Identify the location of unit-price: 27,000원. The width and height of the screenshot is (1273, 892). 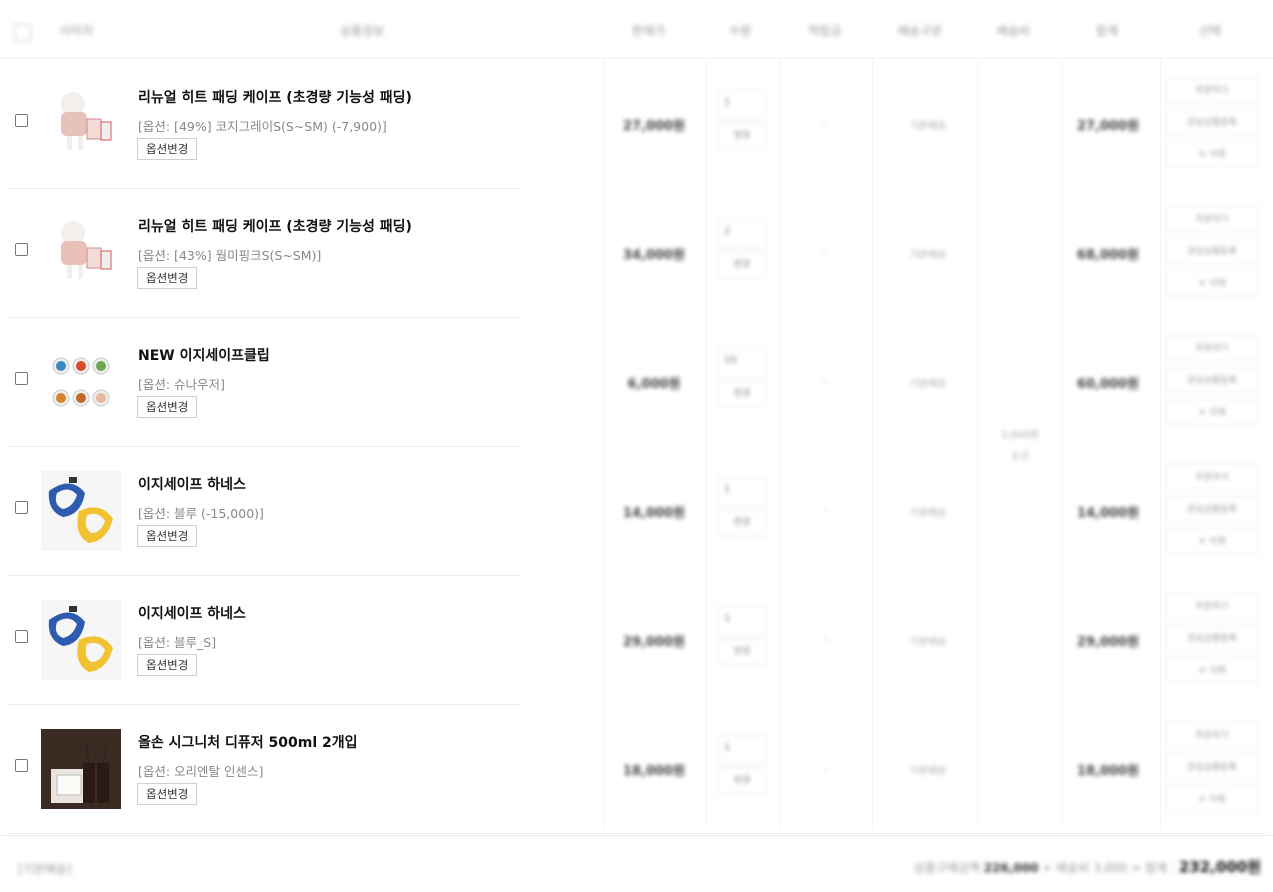
(654, 126).